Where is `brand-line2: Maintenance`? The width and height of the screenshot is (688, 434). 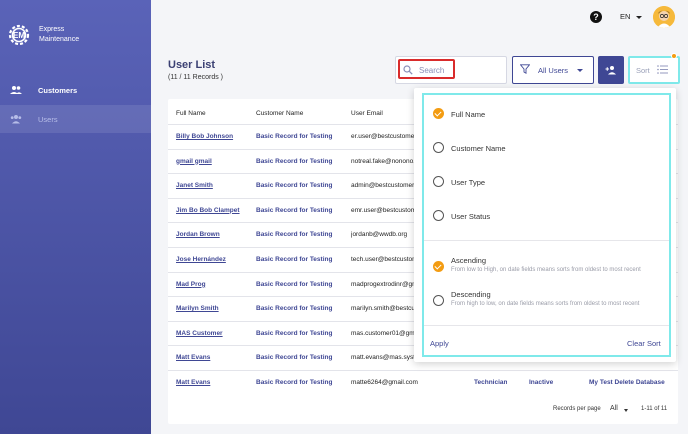 brand-line2: Maintenance is located at coordinates (59, 39).